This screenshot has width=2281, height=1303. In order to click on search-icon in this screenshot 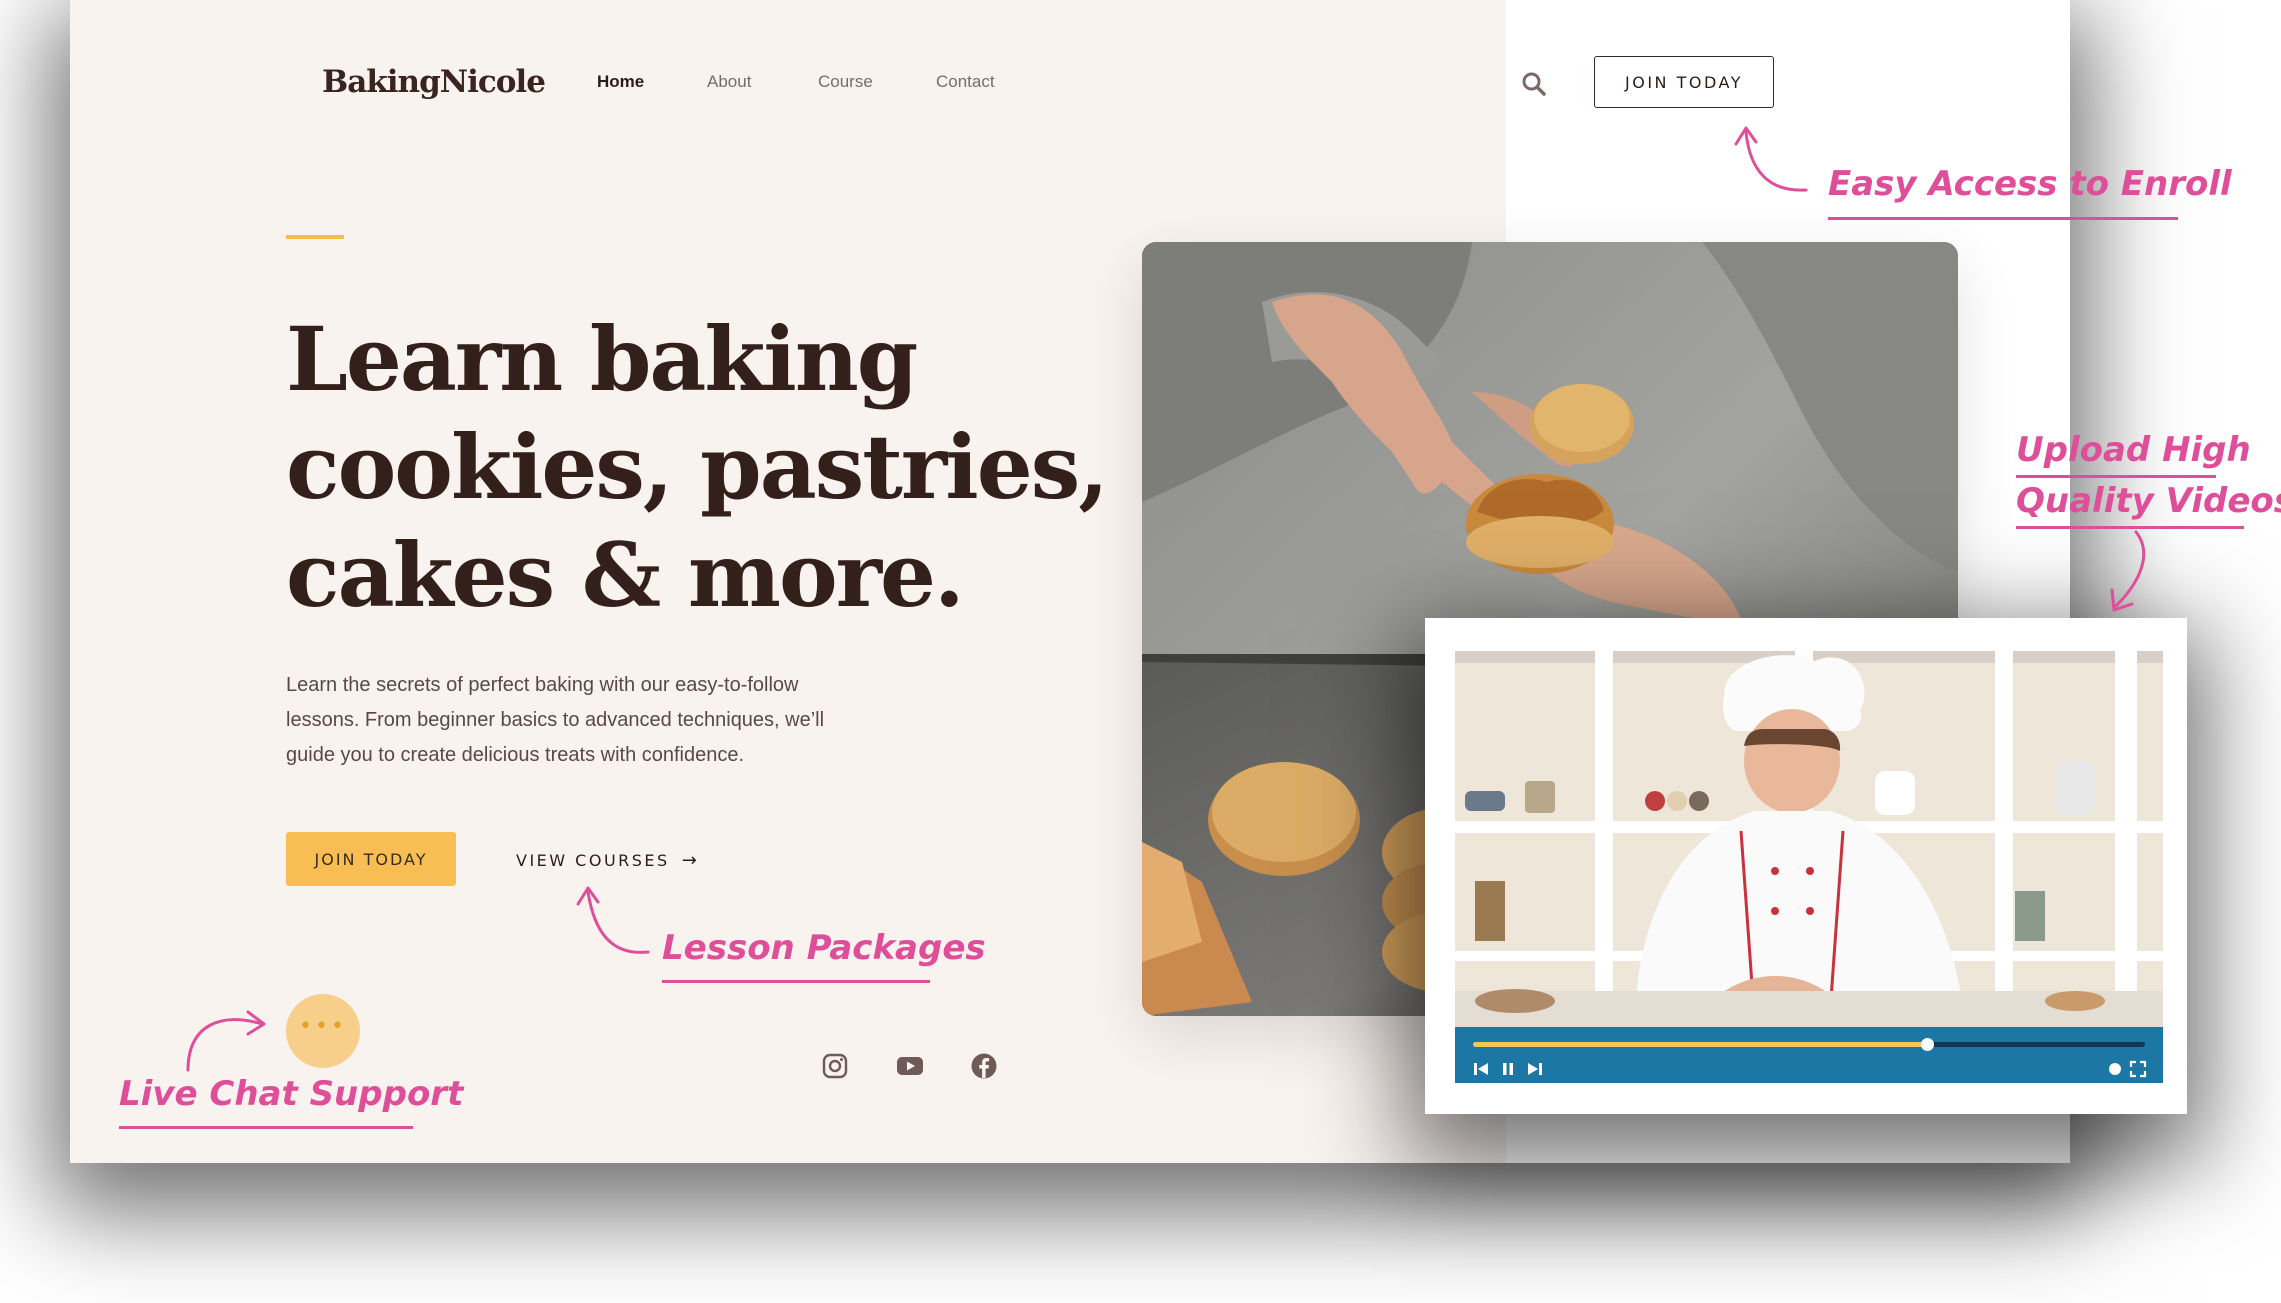, I will do `click(1534, 84)`.